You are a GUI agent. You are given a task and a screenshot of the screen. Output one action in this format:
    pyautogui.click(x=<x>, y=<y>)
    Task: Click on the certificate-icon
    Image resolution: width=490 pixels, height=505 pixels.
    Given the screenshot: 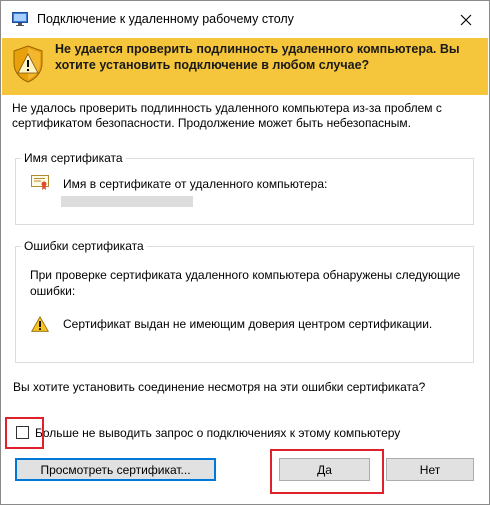 What is the action you would take?
    pyautogui.click(x=40, y=182)
    